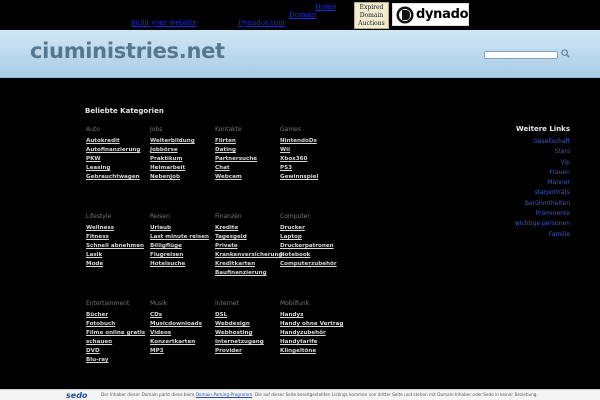  Describe the element at coordinates (542, 224) in the screenshot. I see `sidebar-link: wichtige personen` at that location.